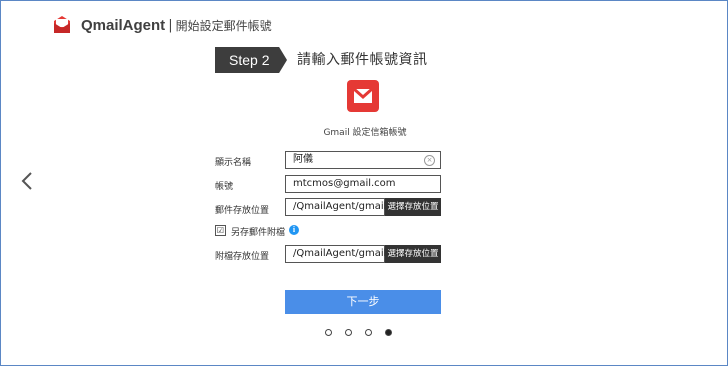 The height and width of the screenshot is (366, 728). I want to click on header: QmailAgent | 開始設定郵件帳號, so click(162, 25).